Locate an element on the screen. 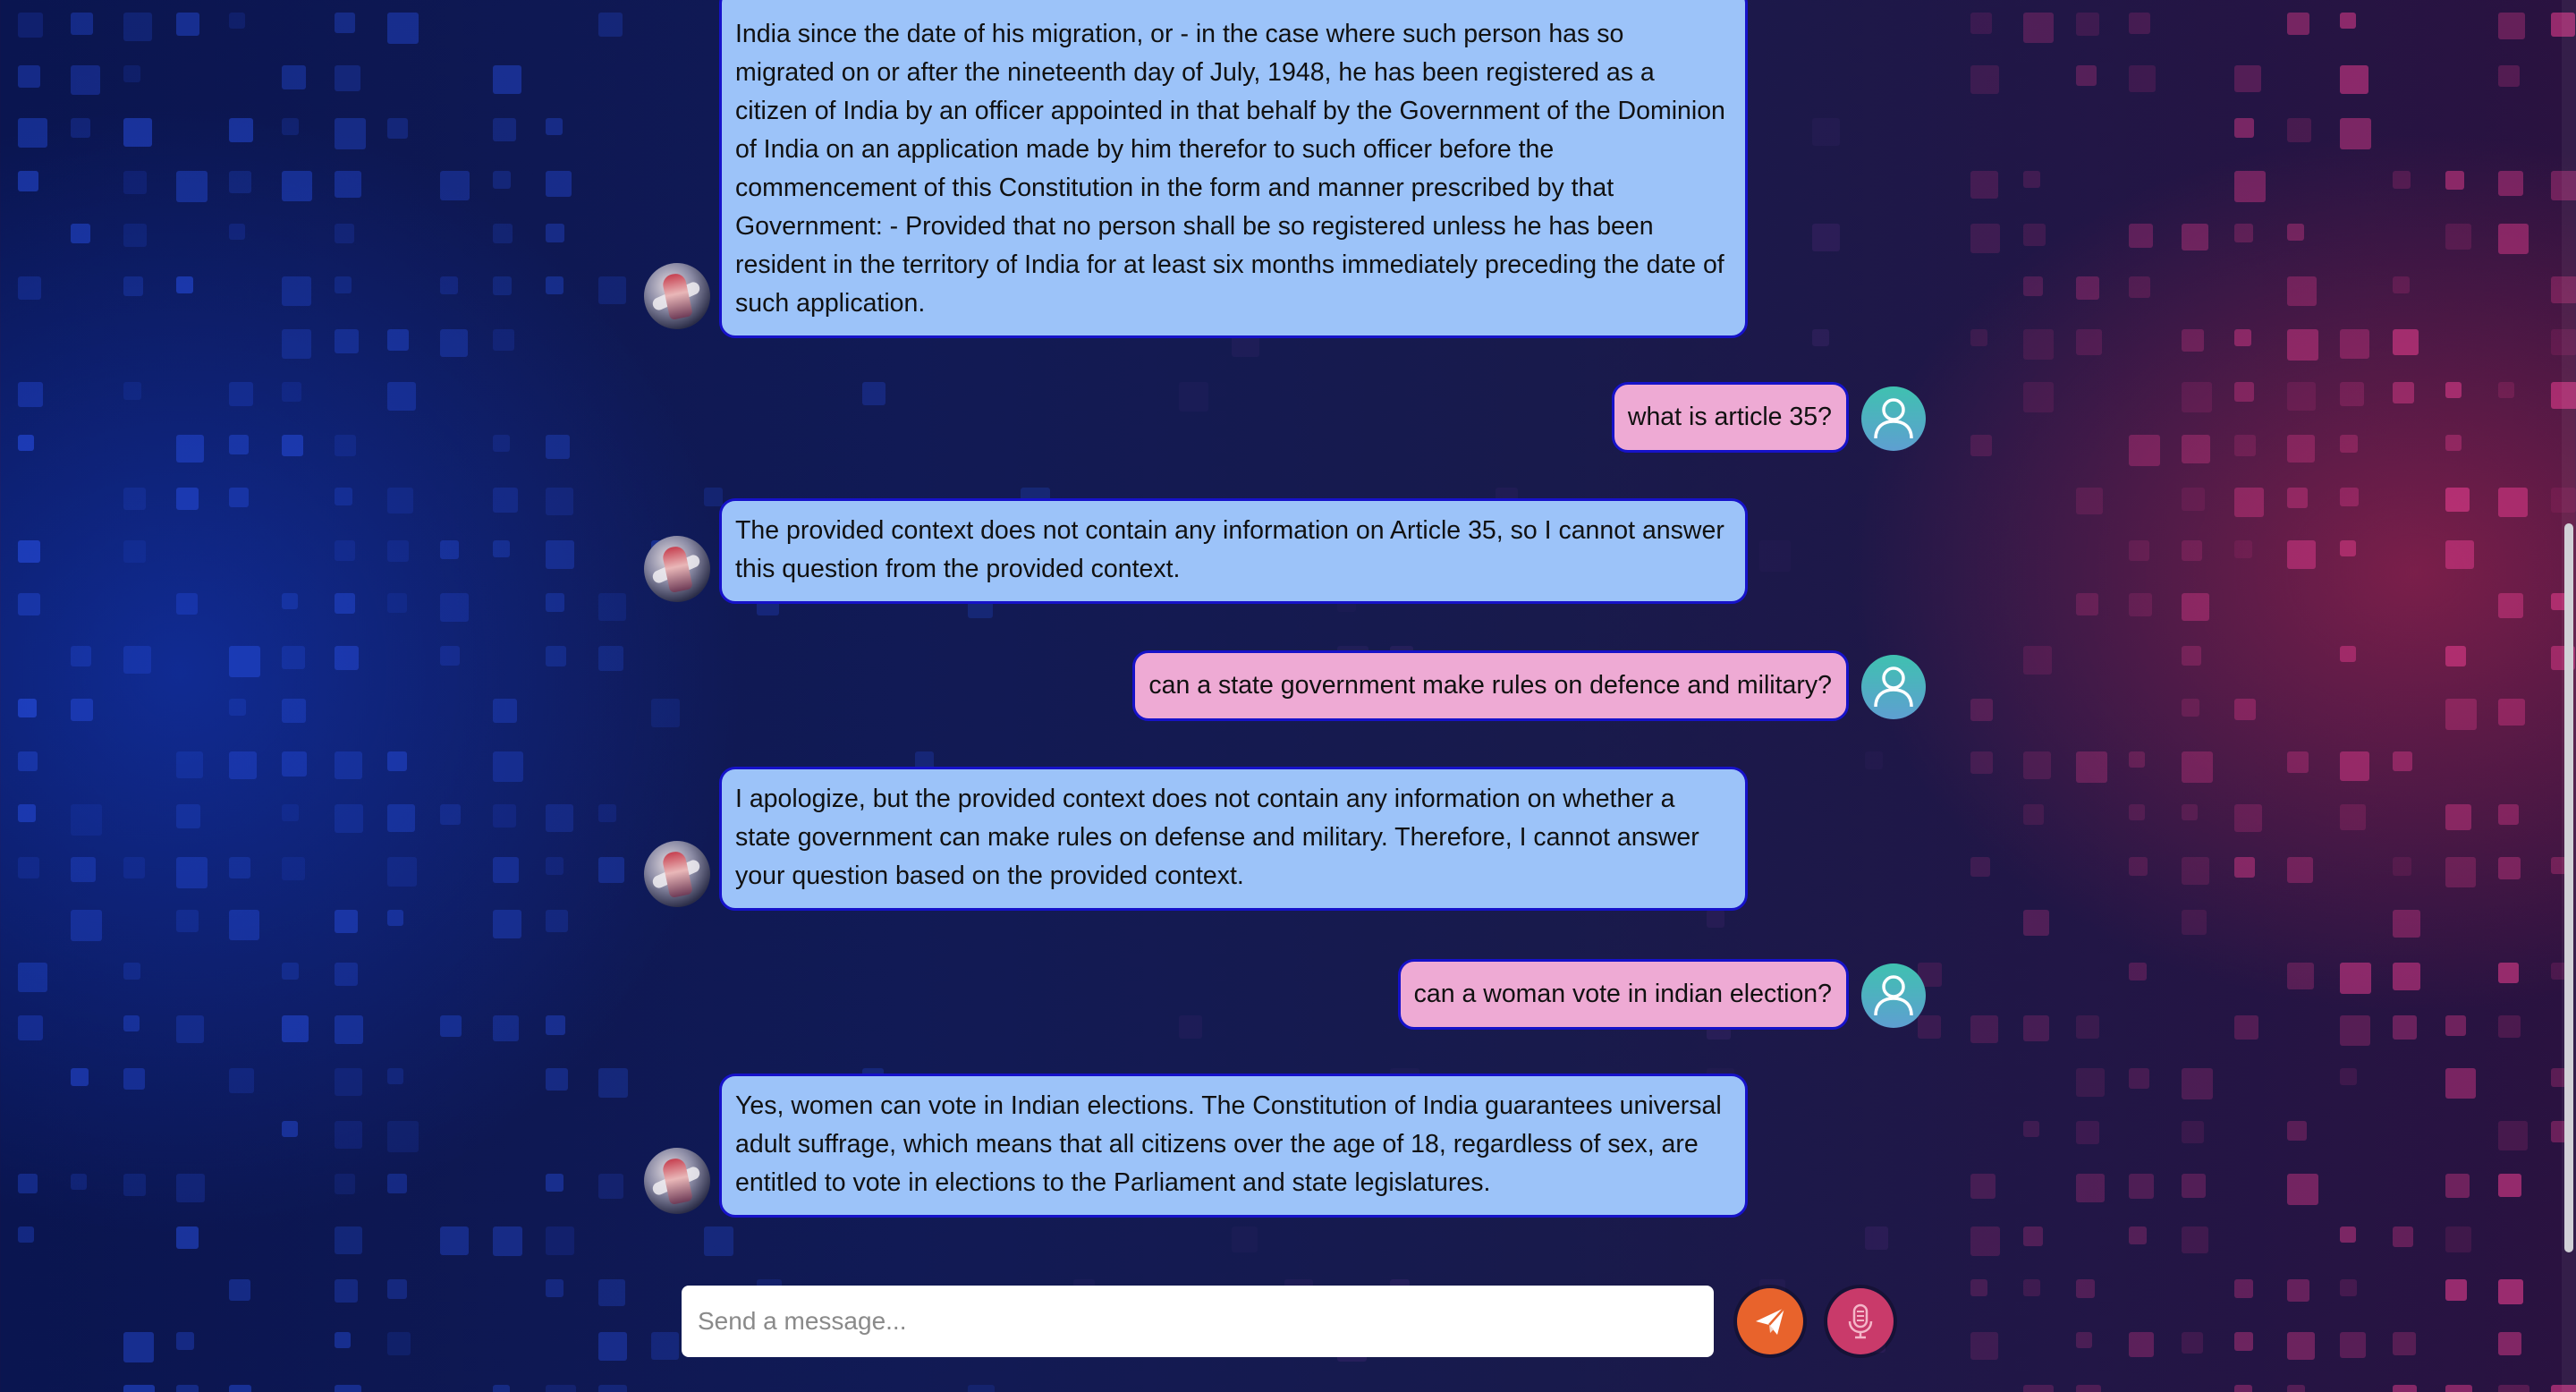  user-message-text: what is article 35? is located at coordinates (1729, 417).